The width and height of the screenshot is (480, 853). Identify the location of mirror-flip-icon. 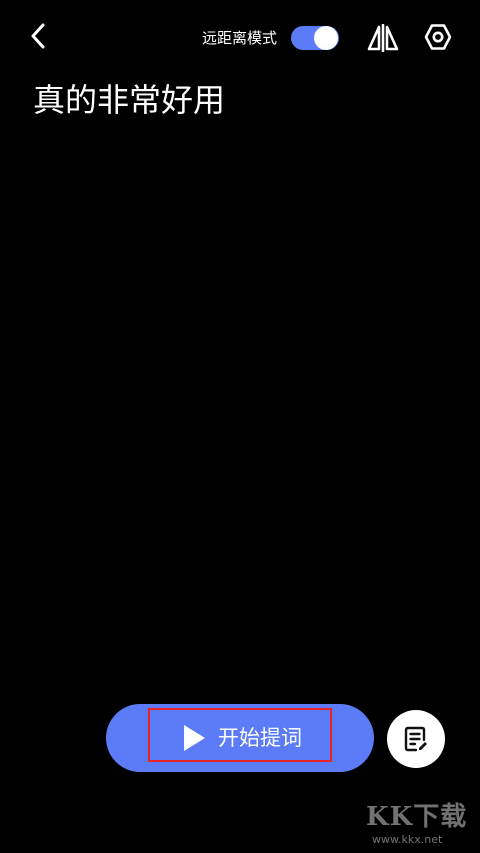
(383, 39).